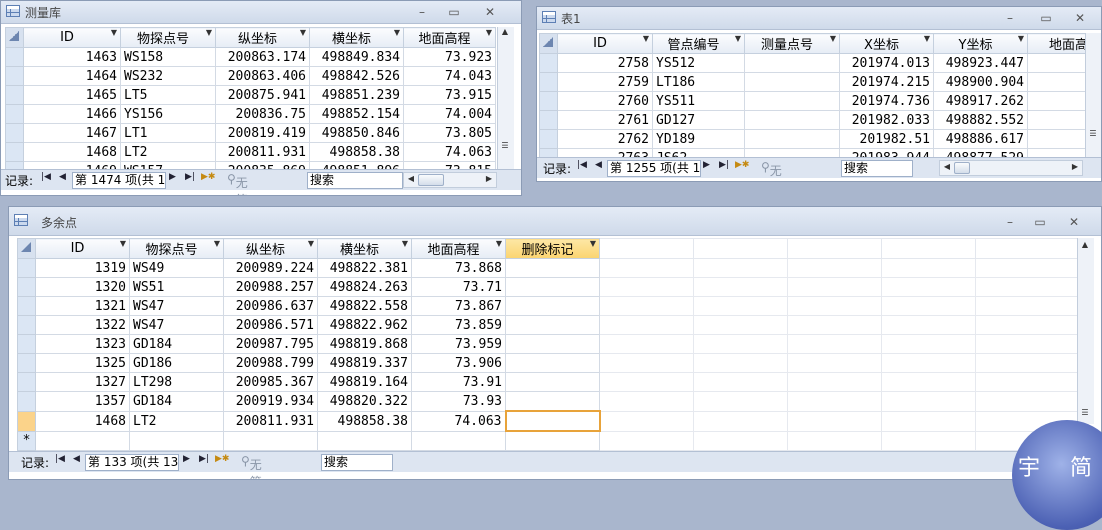 This screenshot has height=530, width=1102. Describe the element at coordinates (981, 63) in the screenshot. I see `table-cell: 498923.447` at that location.